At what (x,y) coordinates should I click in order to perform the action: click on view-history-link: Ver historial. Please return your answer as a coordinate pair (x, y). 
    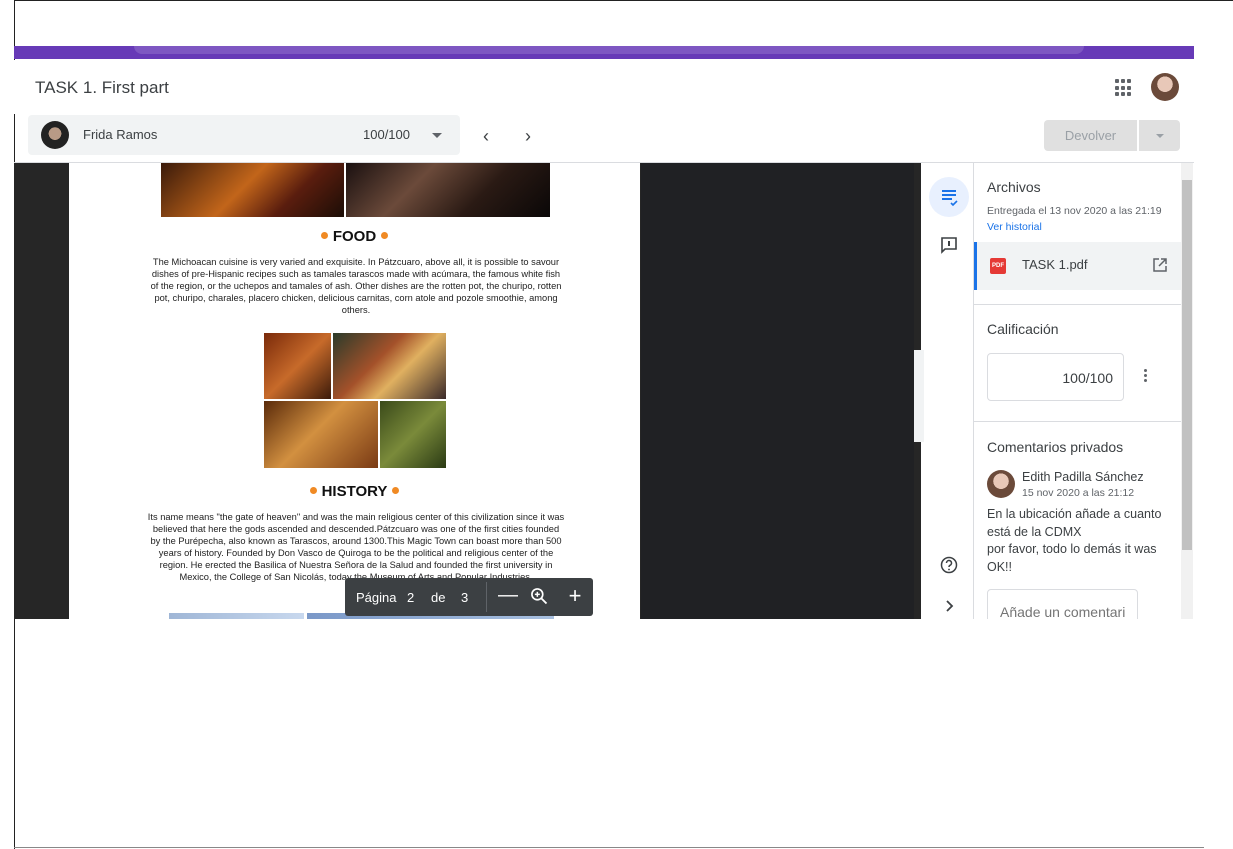
    Looking at the image, I should click on (1014, 227).